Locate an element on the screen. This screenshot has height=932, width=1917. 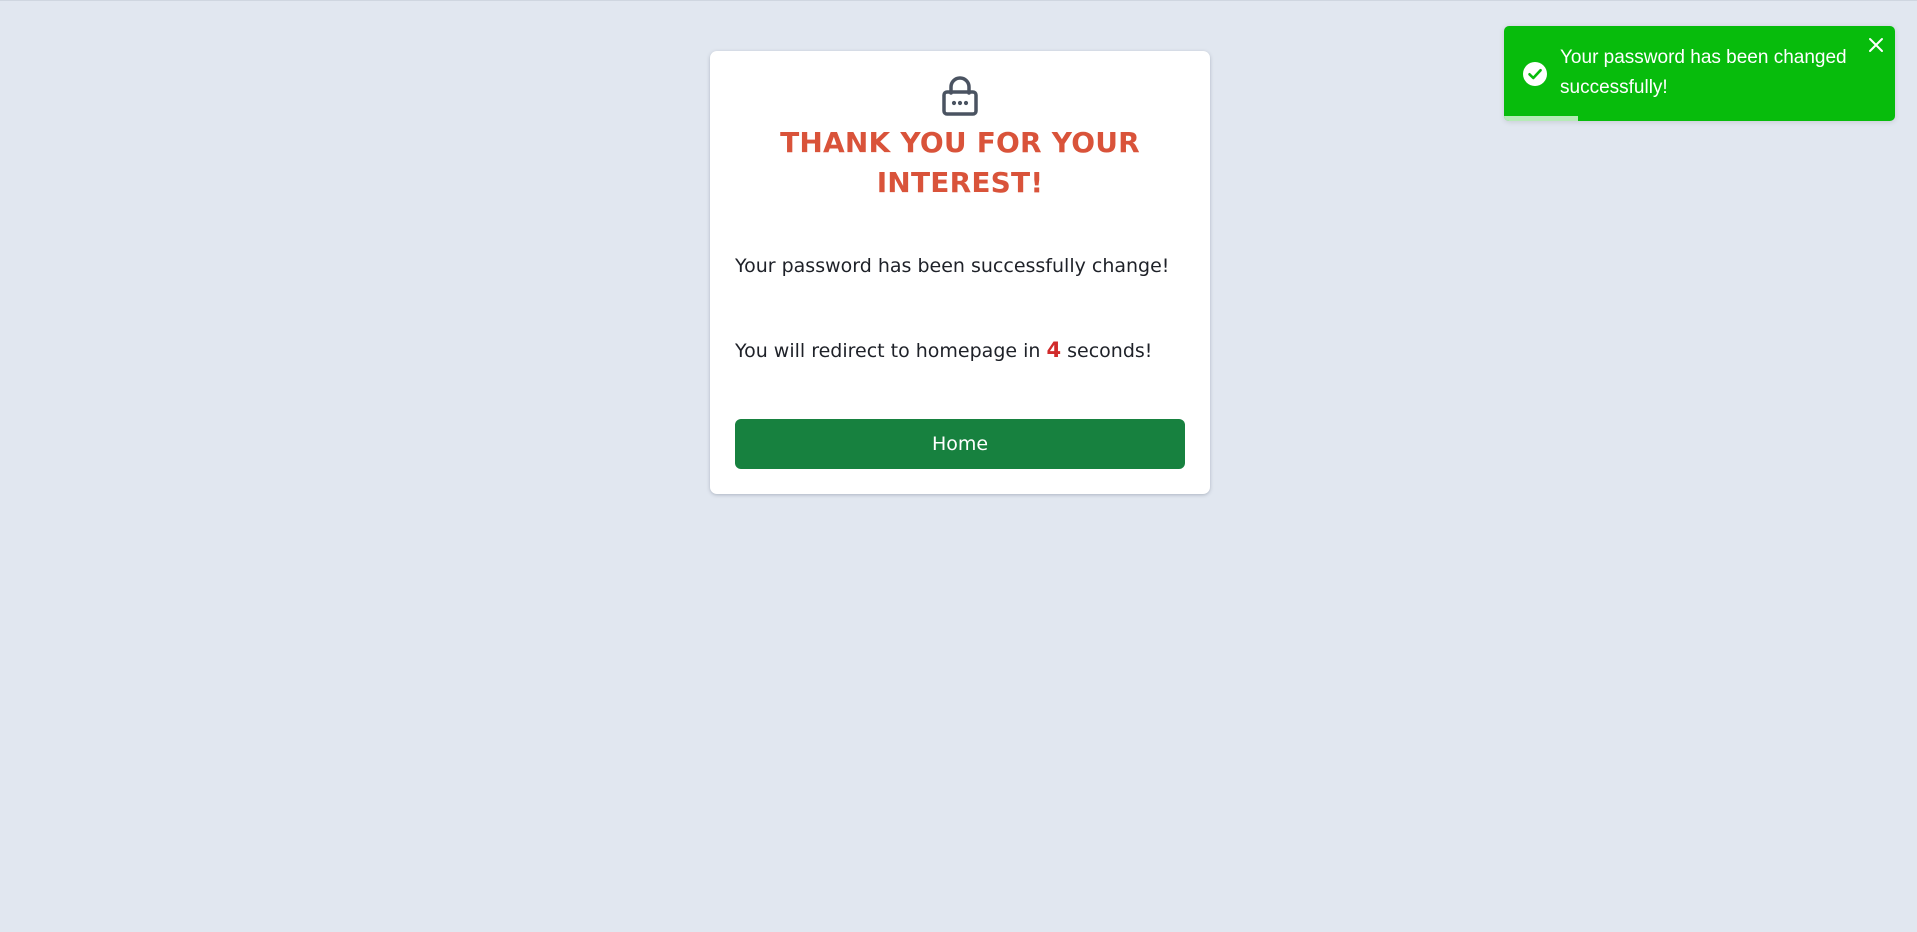
toast-progress-track is located at coordinates (1699, 118).